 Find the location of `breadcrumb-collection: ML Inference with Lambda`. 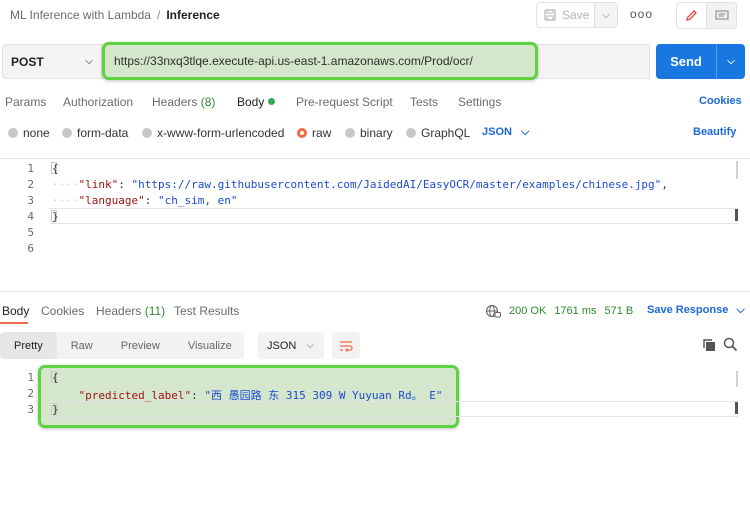

breadcrumb-collection: ML Inference with Lambda is located at coordinates (80, 15).